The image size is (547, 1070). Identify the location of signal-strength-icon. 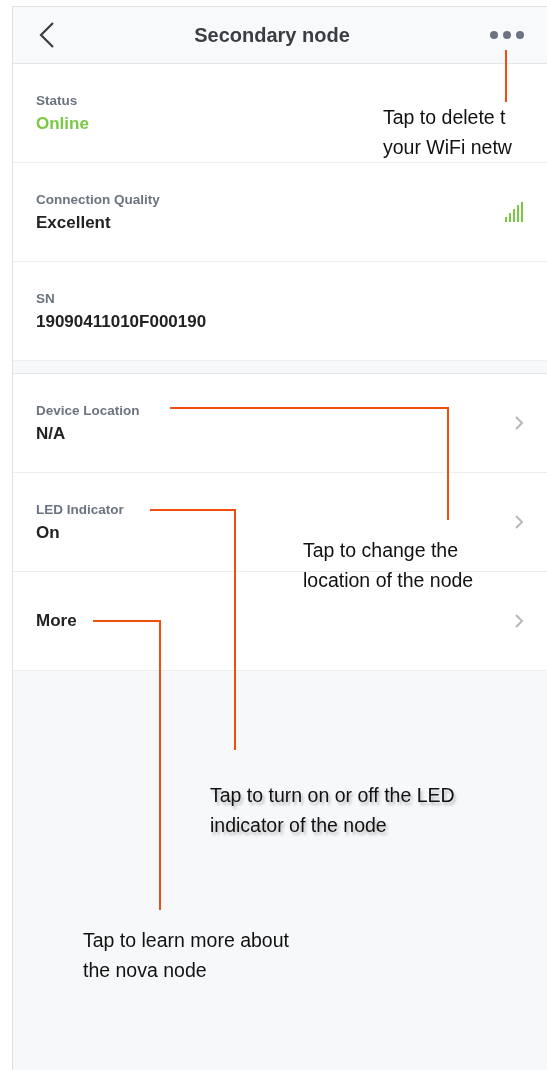
(514, 212).